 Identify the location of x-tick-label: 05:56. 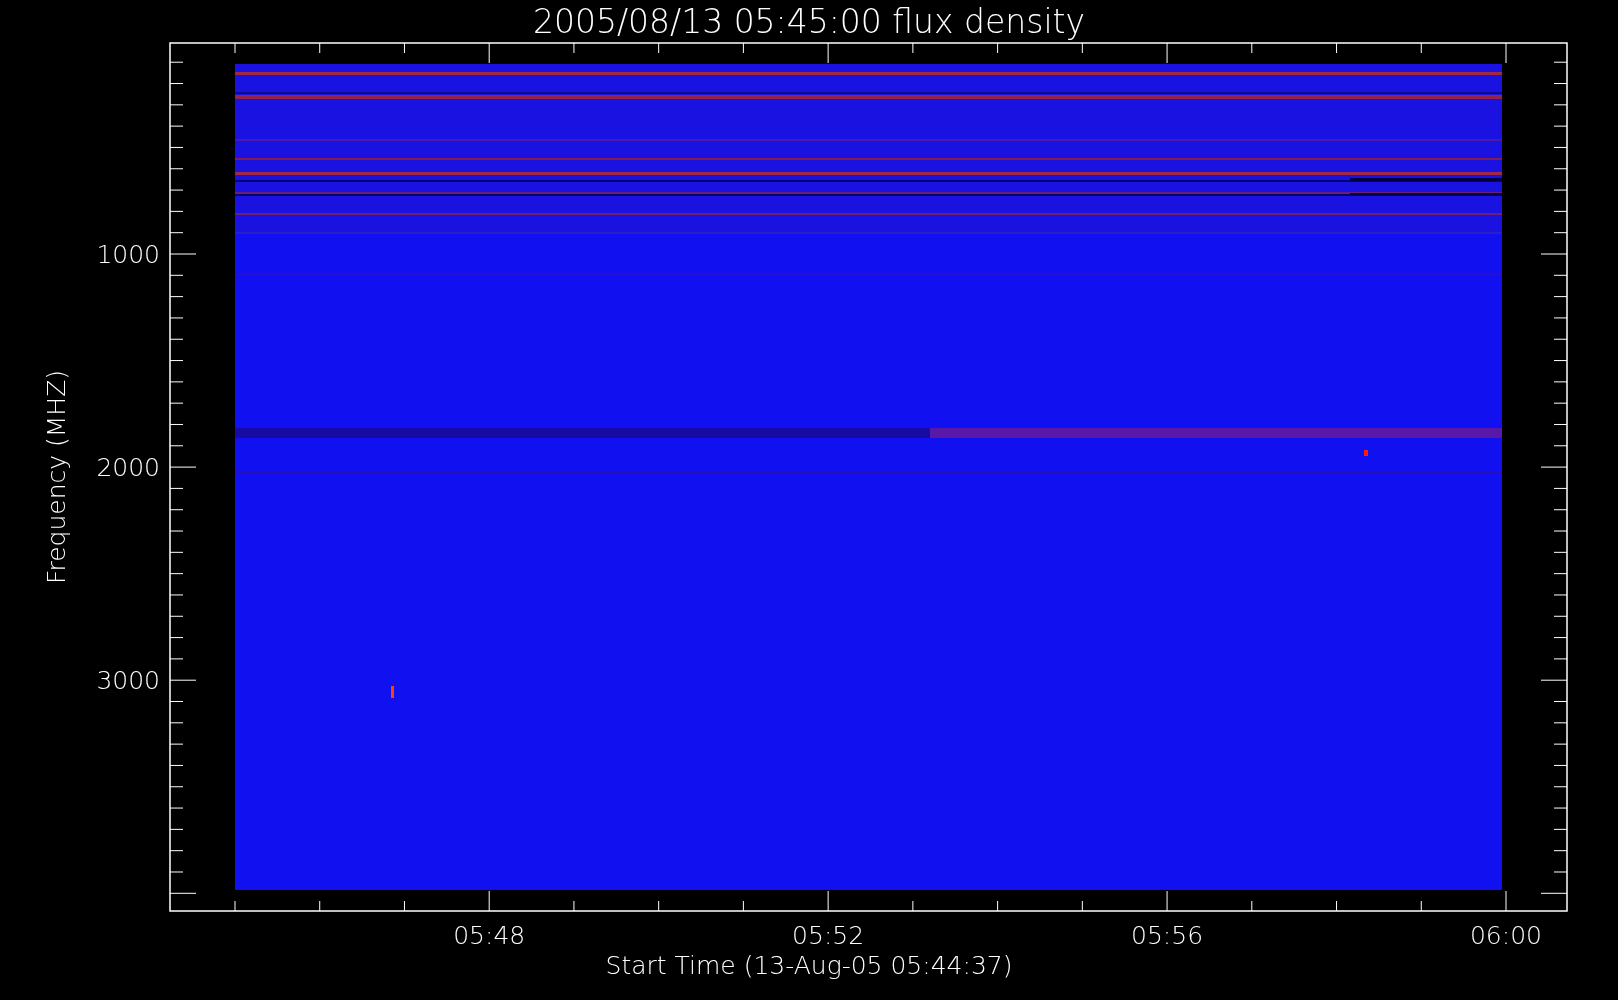
(1167, 935).